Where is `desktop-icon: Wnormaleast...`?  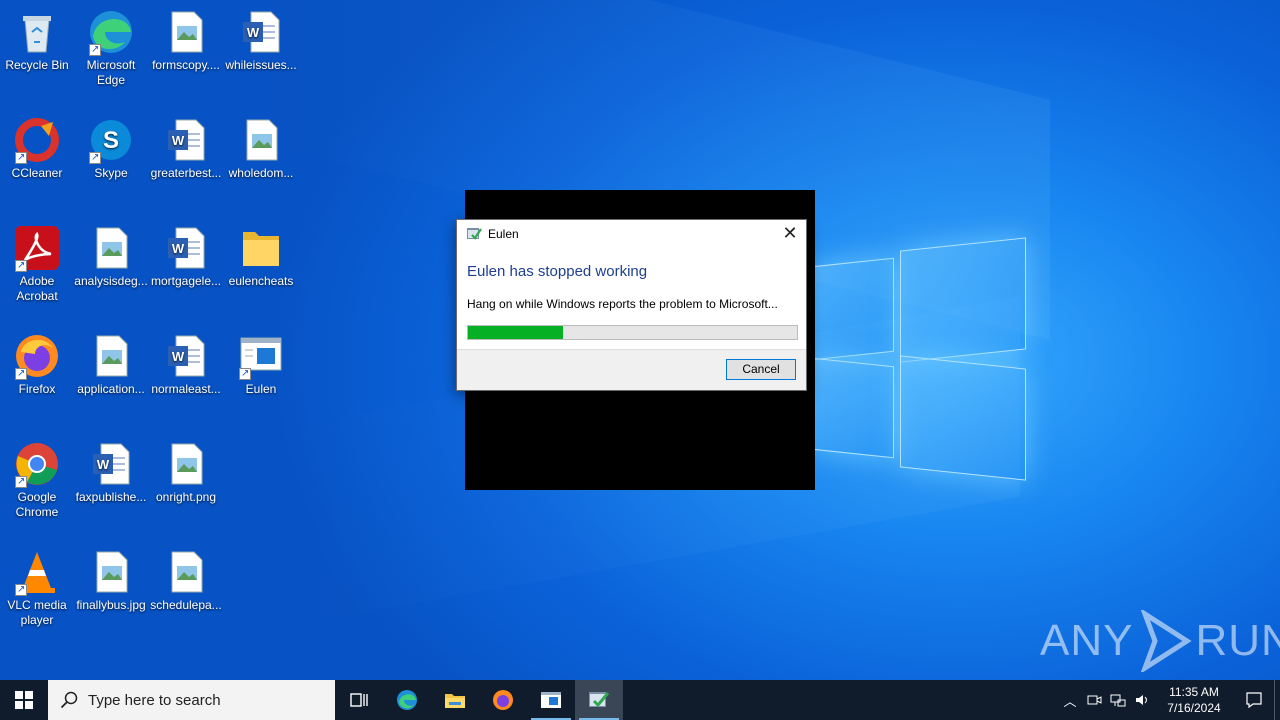 desktop-icon: Wnormaleast... is located at coordinates (186, 364).